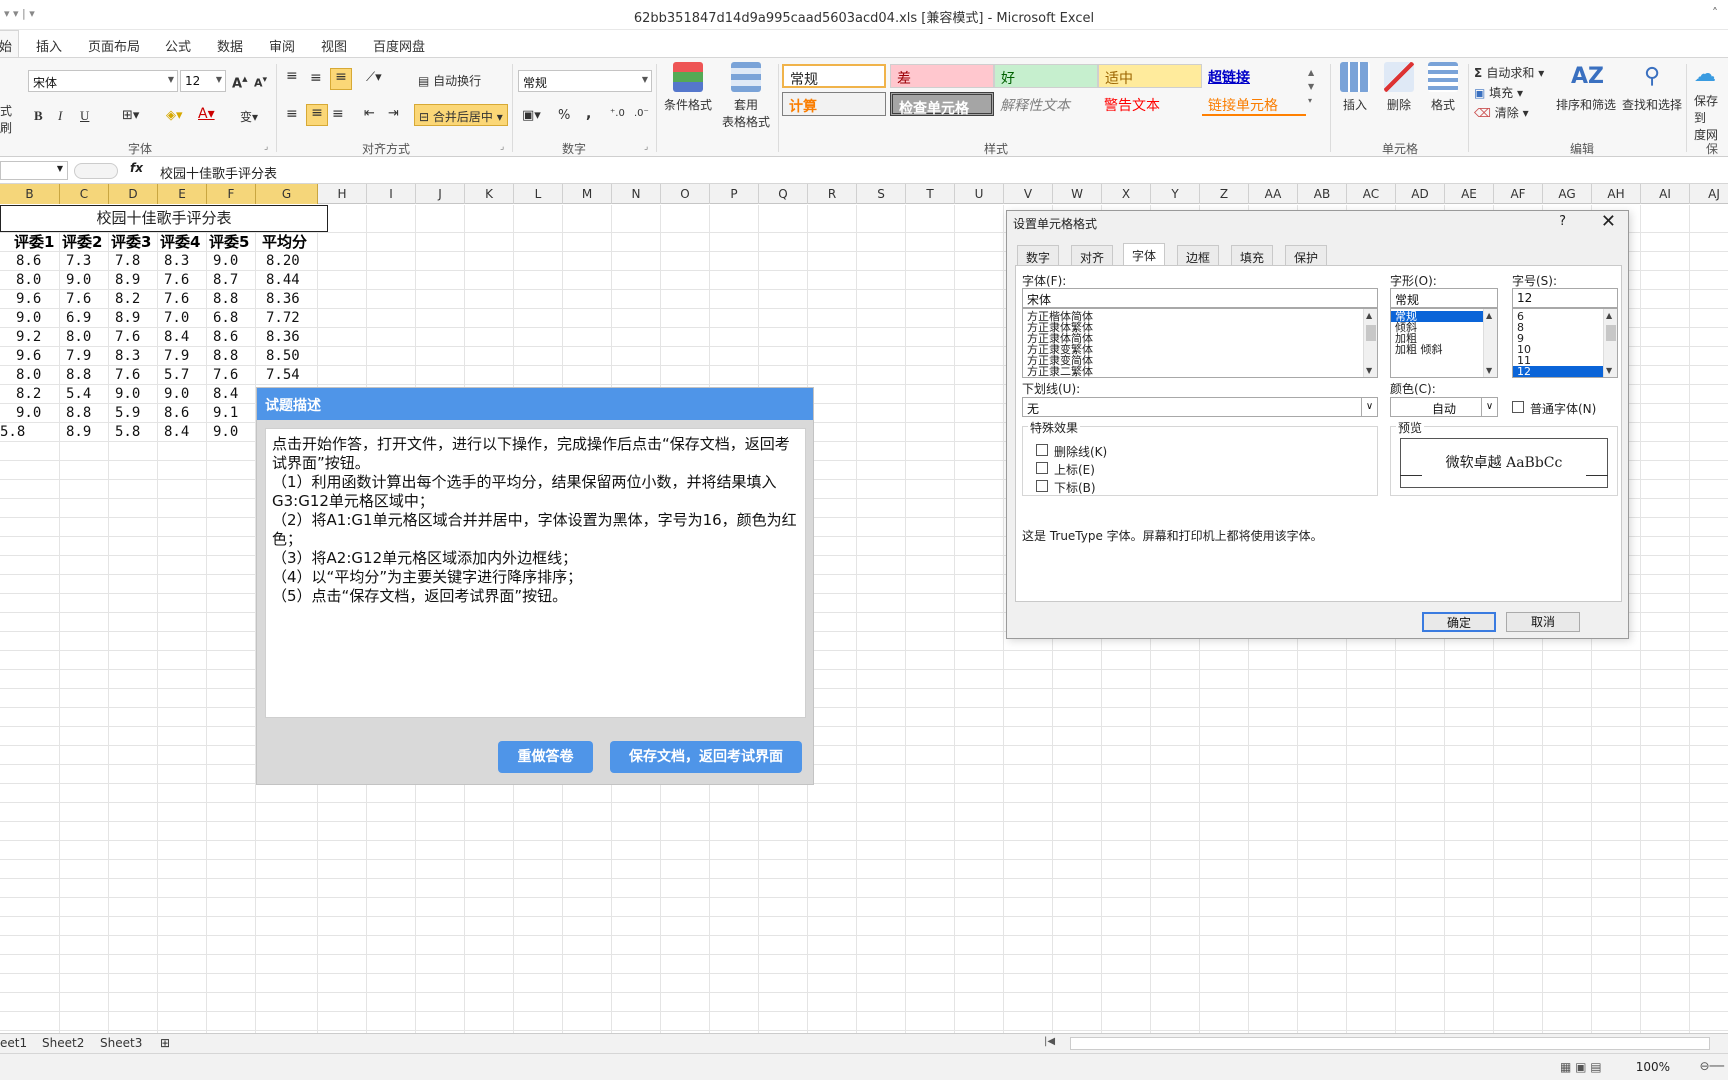 This screenshot has width=1728, height=1080. What do you see at coordinates (1581, 1067) in the screenshot?
I see `view-normal-icon: ▦ ▣ ▤` at bounding box center [1581, 1067].